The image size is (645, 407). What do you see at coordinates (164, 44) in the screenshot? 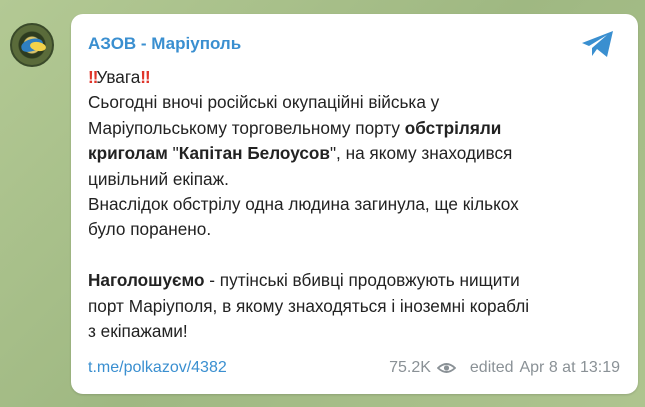
I see `channel-name: АЗОВ - Маріуполь` at bounding box center [164, 44].